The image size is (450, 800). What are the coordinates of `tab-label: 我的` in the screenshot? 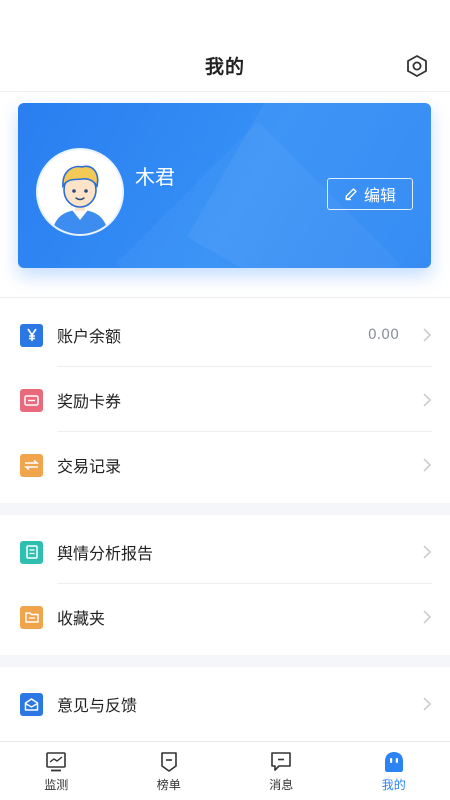 It's located at (393, 785).